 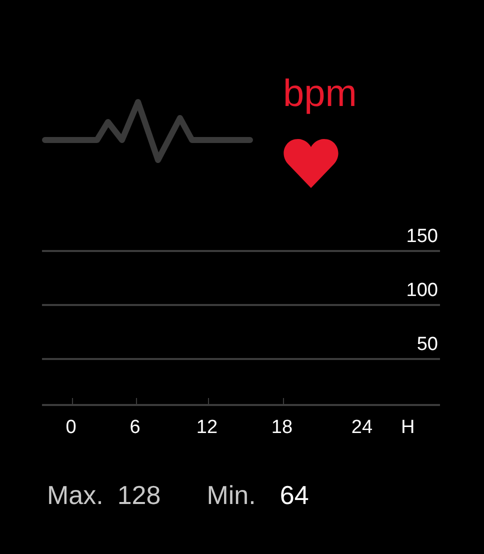 What do you see at coordinates (135, 428) in the screenshot?
I see `x-axis-label: 6` at bounding box center [135, 428].